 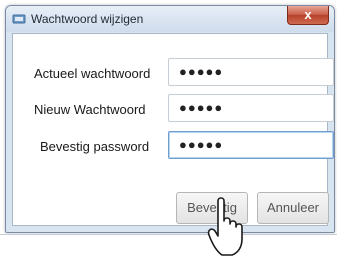 I want to click on divider, so click(x=168, y=234).